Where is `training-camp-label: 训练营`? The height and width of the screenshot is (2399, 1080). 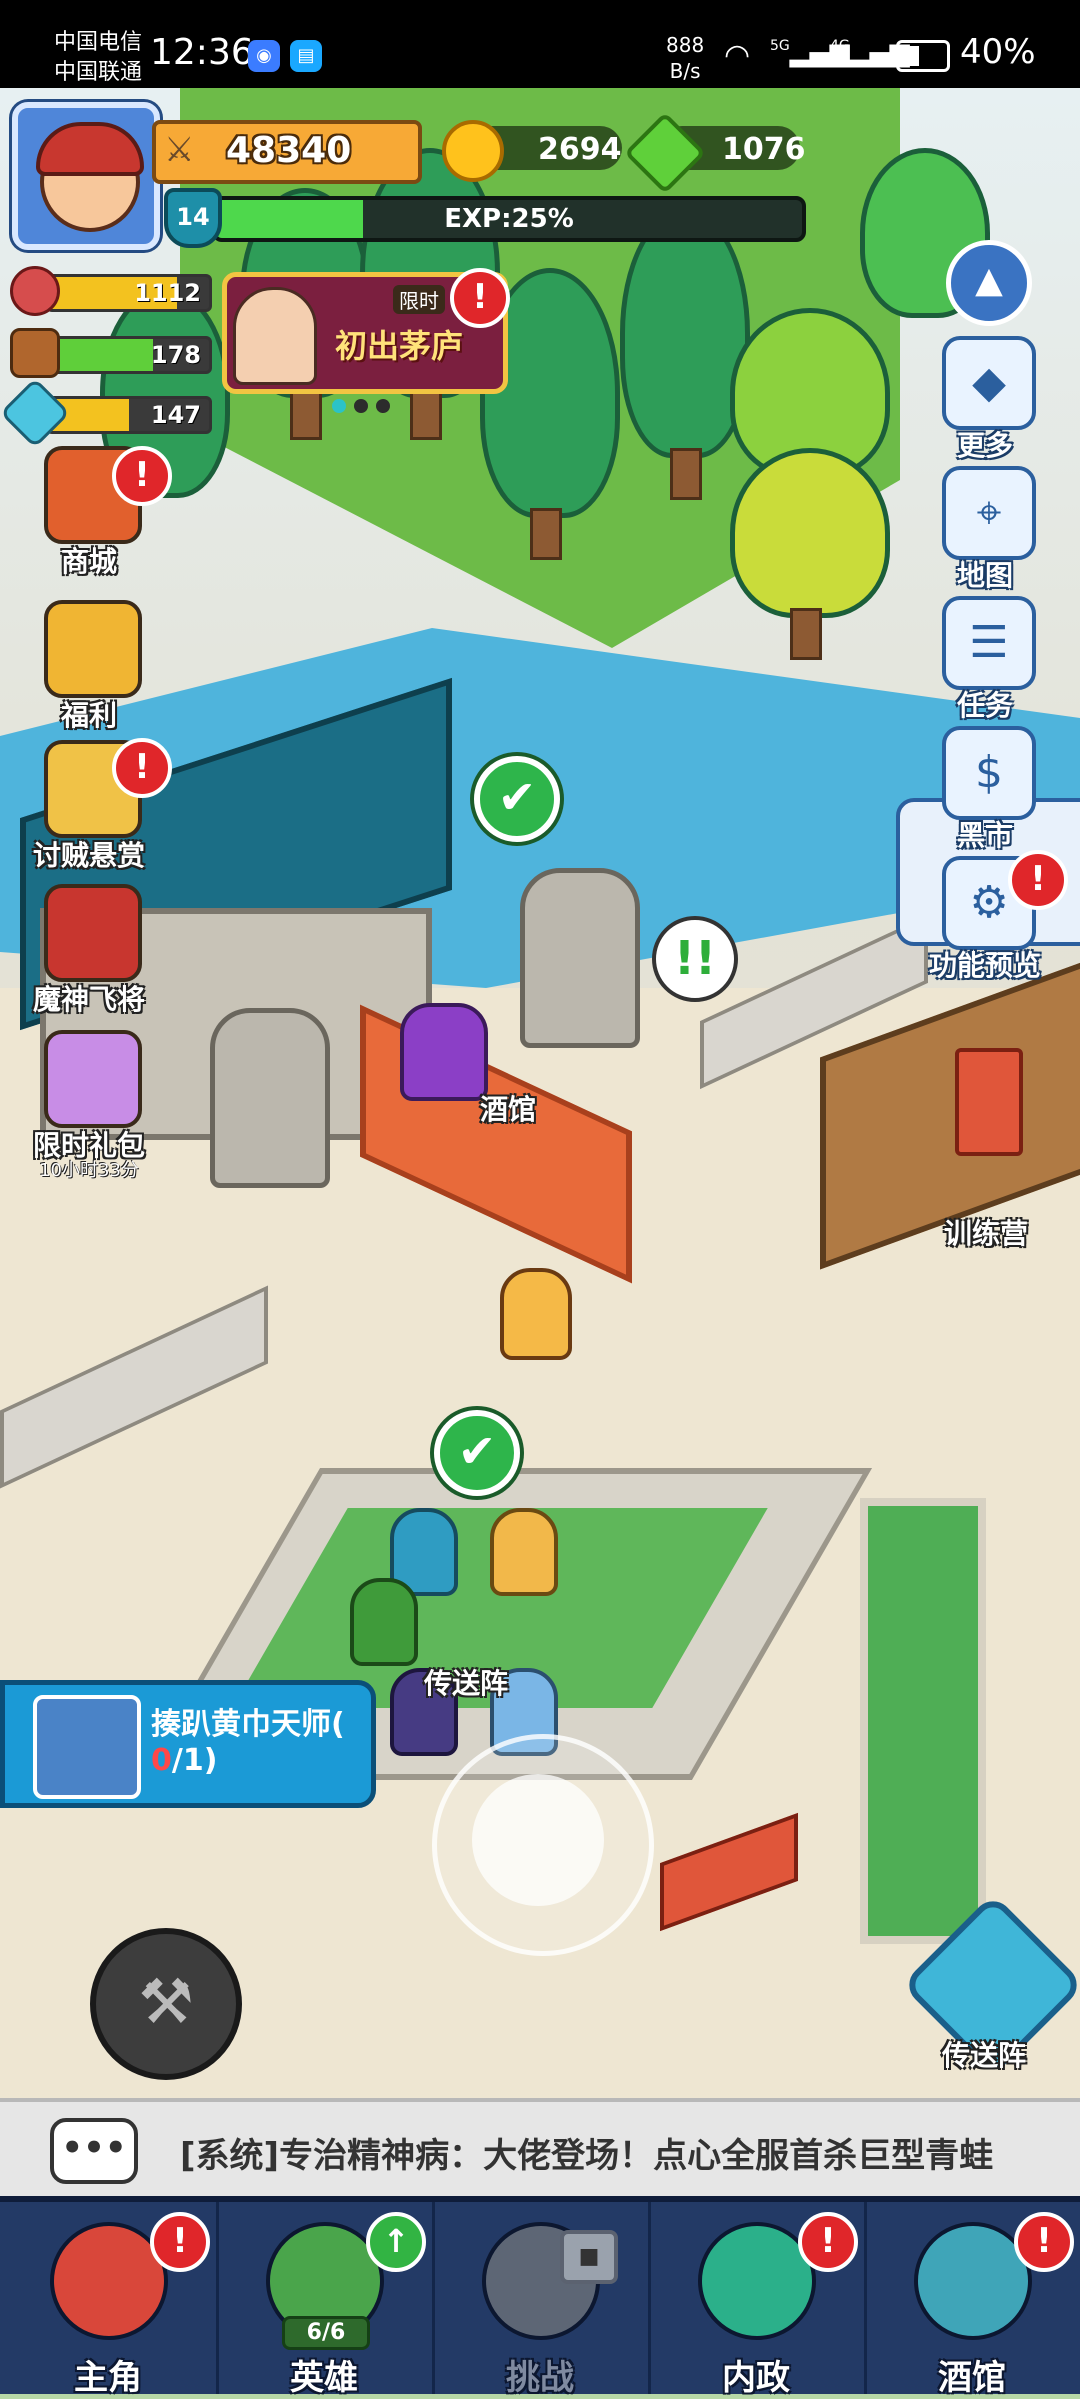 training-camp-label: 训练营 is located at coordinates (986, 1232).